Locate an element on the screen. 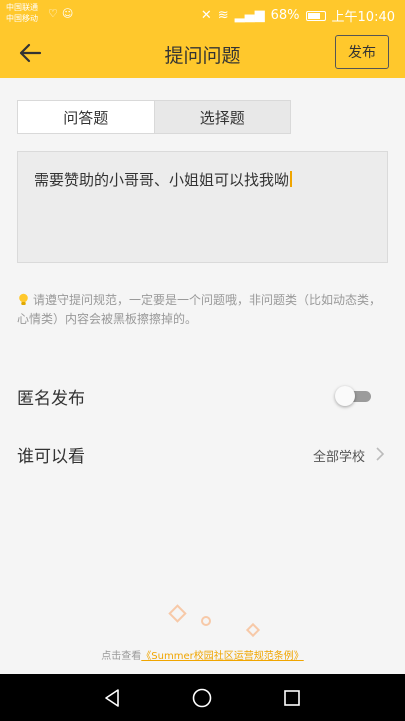 Image resolution: width=405 pixels, height=721 pixels. mute-icon: ✕ is located at coordinates (206, 15).